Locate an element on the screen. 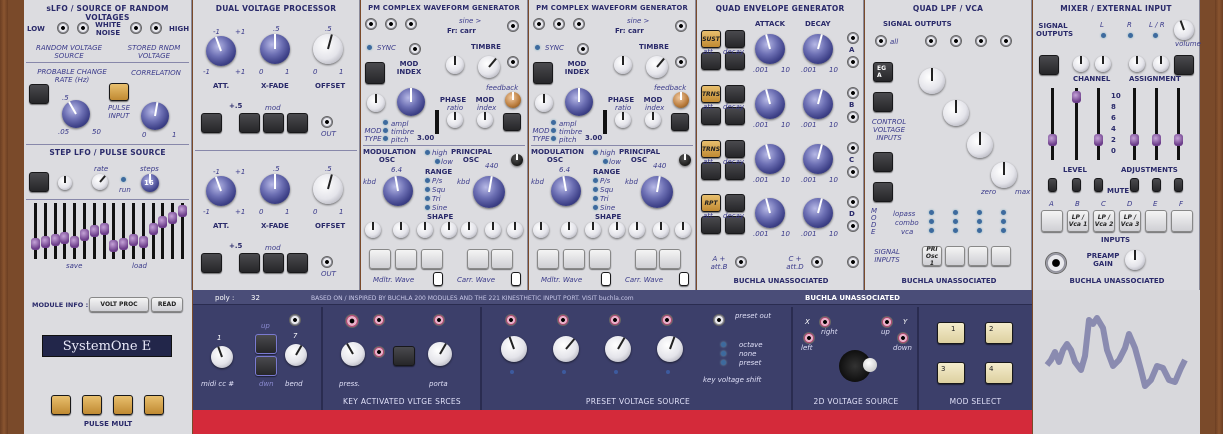 This screenshot has height=434, width=1223. mix-in-f is located at coordinates (1182, 221).